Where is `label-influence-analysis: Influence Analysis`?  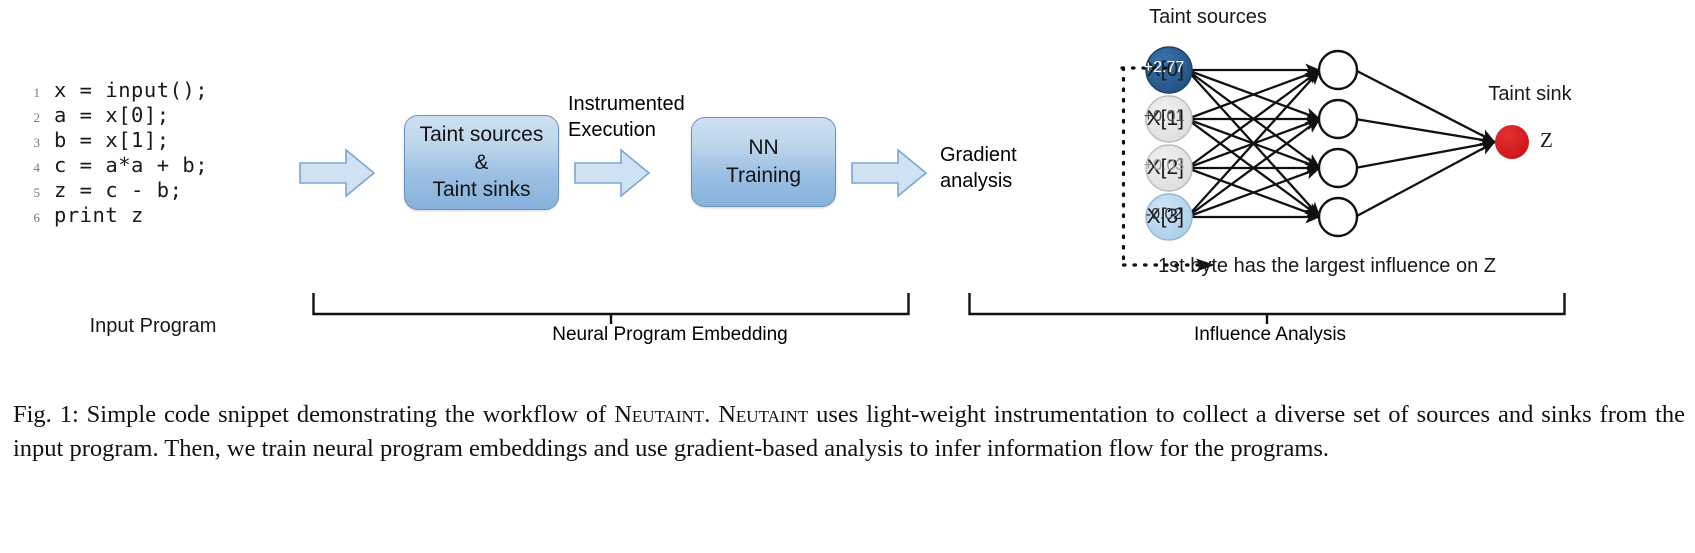
label-influence-analysis: Influence Analysis is located at coordinates (1270, 334).